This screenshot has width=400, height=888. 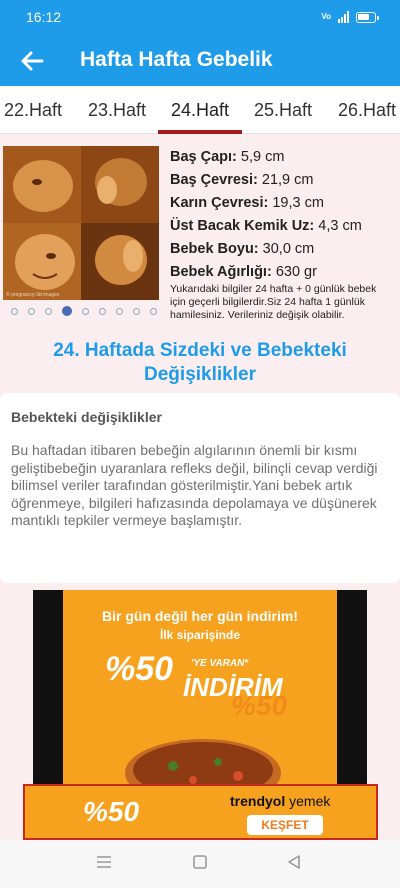 I want to click on volte-icon: Vo, so click(x=326, y=16).